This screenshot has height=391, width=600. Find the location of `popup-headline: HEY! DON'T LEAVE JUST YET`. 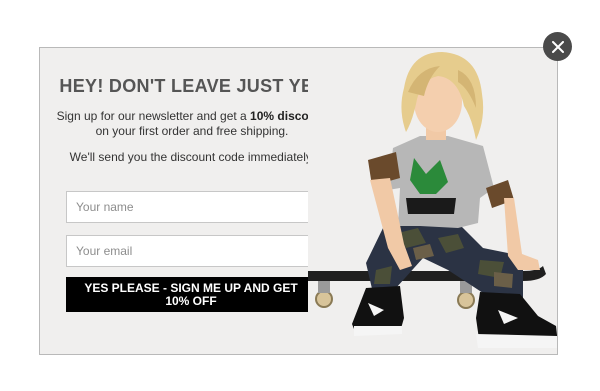

popup-headline: HEY! DON'T LEAVE JUST YET is located at coordinates (192, 86).